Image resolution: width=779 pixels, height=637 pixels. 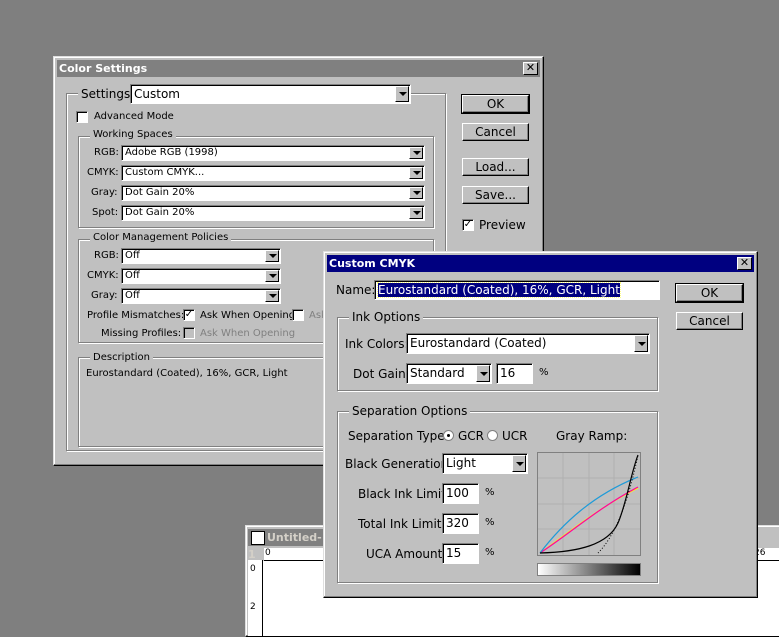 What do you see at coordinates (253, 607) in the screenshot?
I see `ruler-tick-label: 2` at bounding box center [253, 607].